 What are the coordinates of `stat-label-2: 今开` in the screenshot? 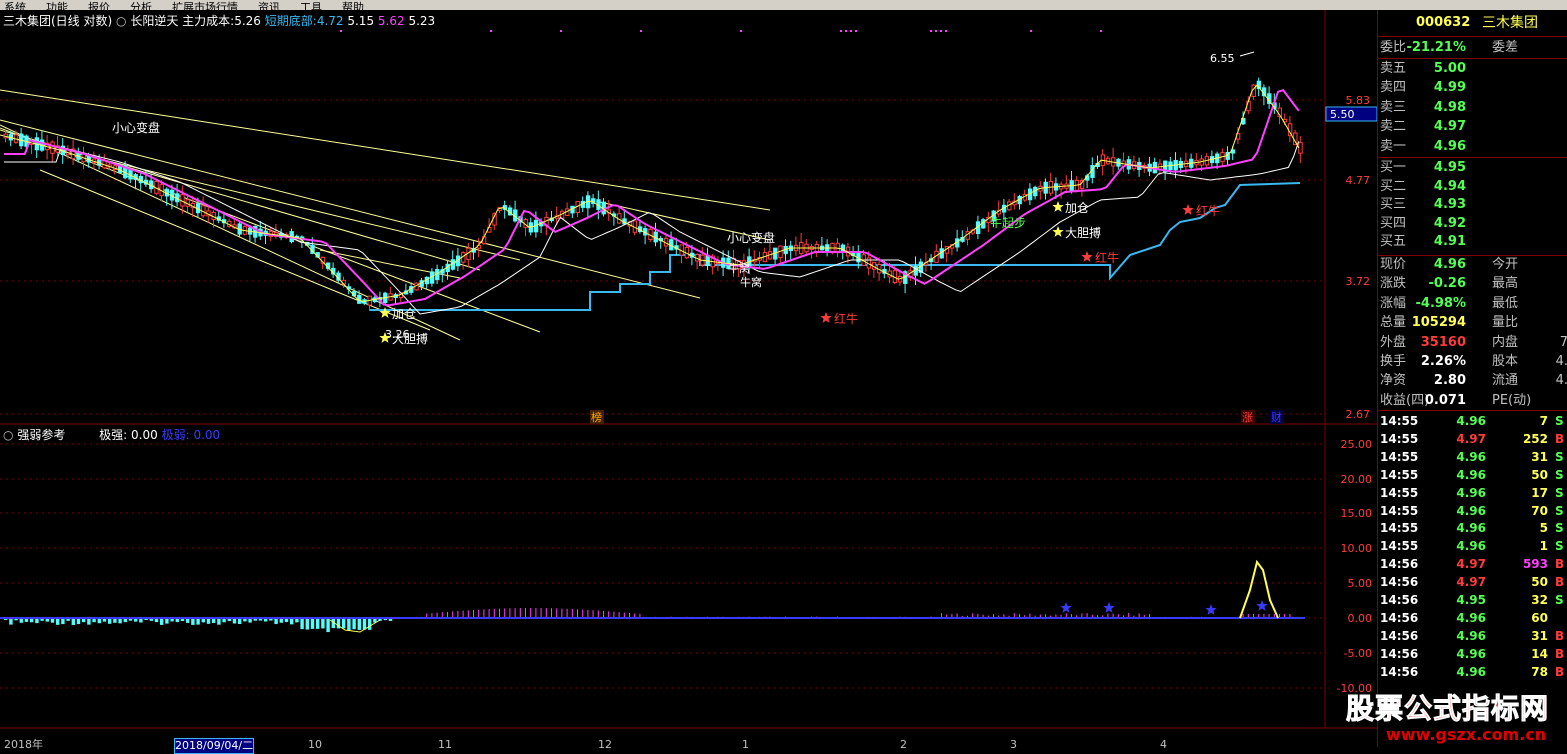 It's located at (1505, 264).